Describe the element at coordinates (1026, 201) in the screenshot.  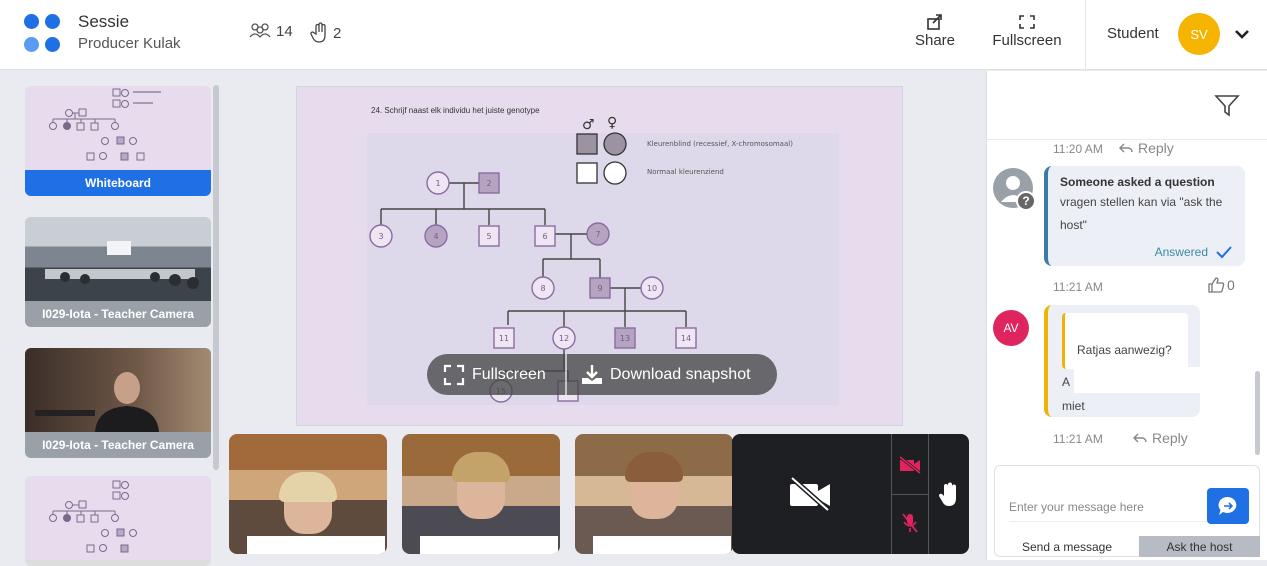
I see `question-mark-icon: ?` at that location.